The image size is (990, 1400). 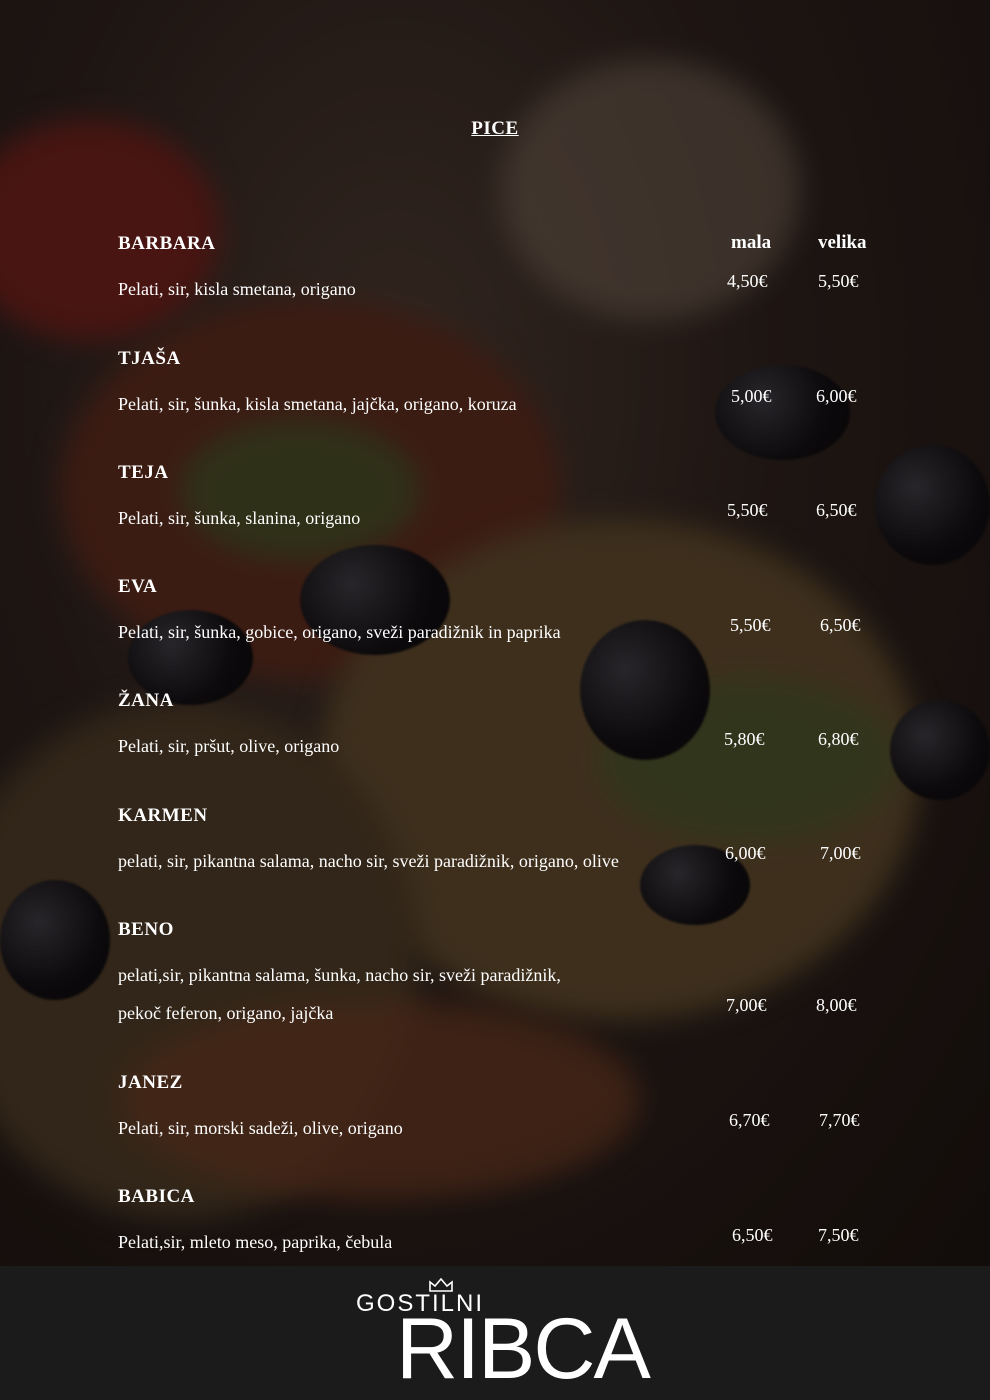 What do you see at coordinates (839, 1120) in the screenshot?
I see `price-large: 7,70€` at bounding box center [839, 1120].